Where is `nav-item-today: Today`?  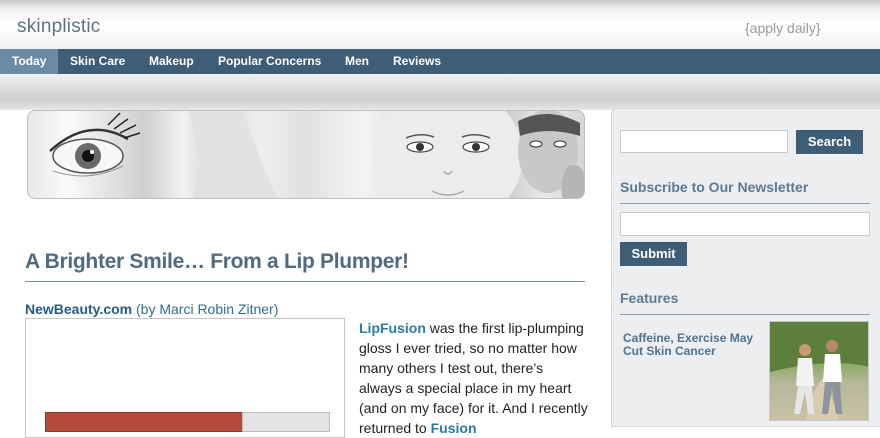 nav-item-today: Today is located at coordinates (29, 61).